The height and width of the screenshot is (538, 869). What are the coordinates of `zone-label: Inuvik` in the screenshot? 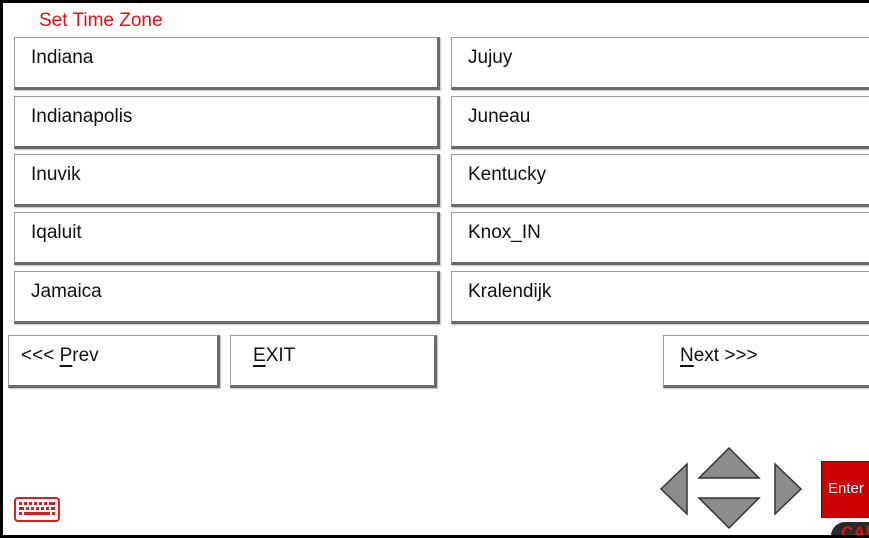 It's located at (56, 174).